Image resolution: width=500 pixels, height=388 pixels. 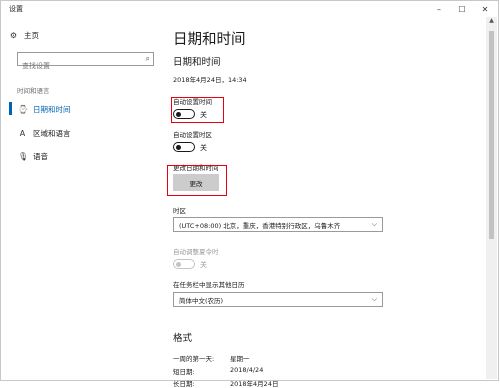 I want to click on auto-timezone-label: 自动设置时区, so click(x=192, y=135).